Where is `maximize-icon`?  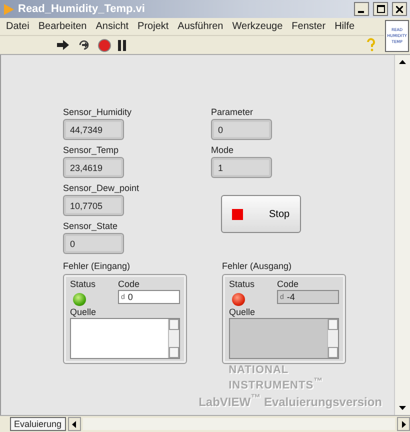 maximize-icon is located at coordinates (380, 9).